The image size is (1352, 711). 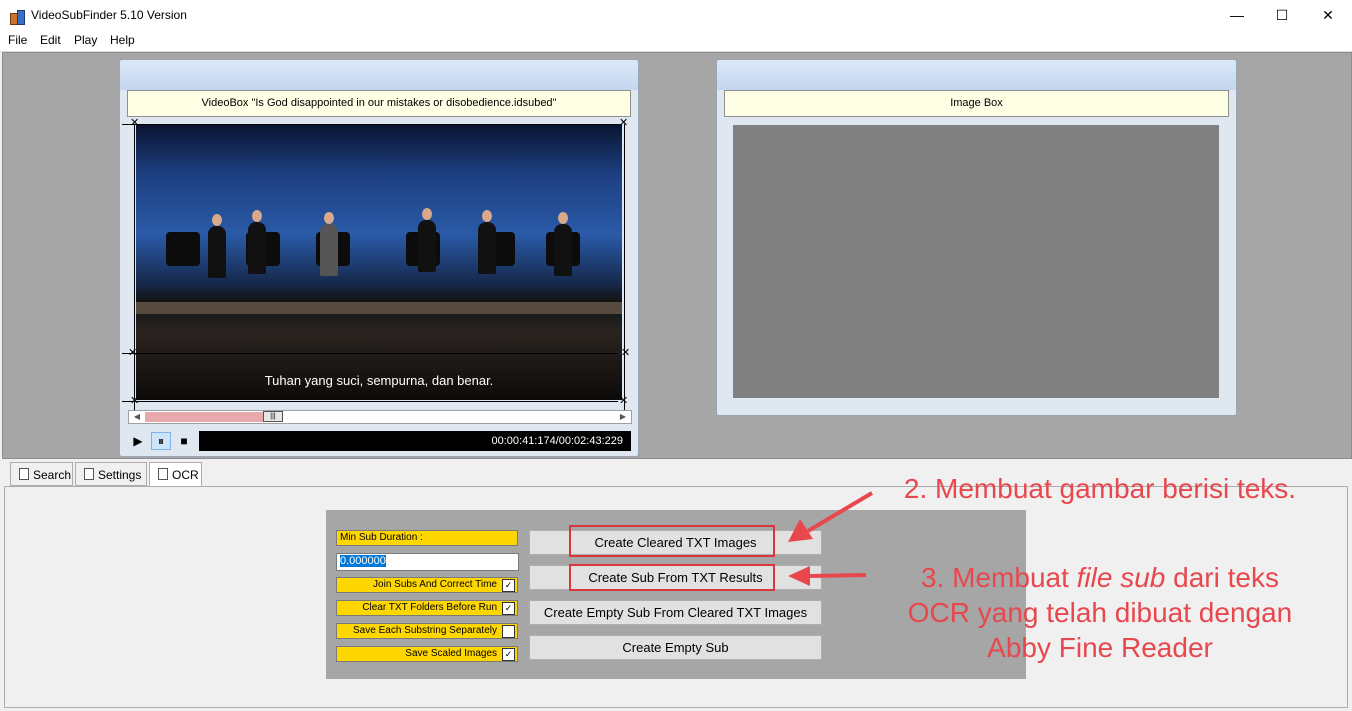 I want to click on arrow-to-sub-button, so click(x=838, y=575).